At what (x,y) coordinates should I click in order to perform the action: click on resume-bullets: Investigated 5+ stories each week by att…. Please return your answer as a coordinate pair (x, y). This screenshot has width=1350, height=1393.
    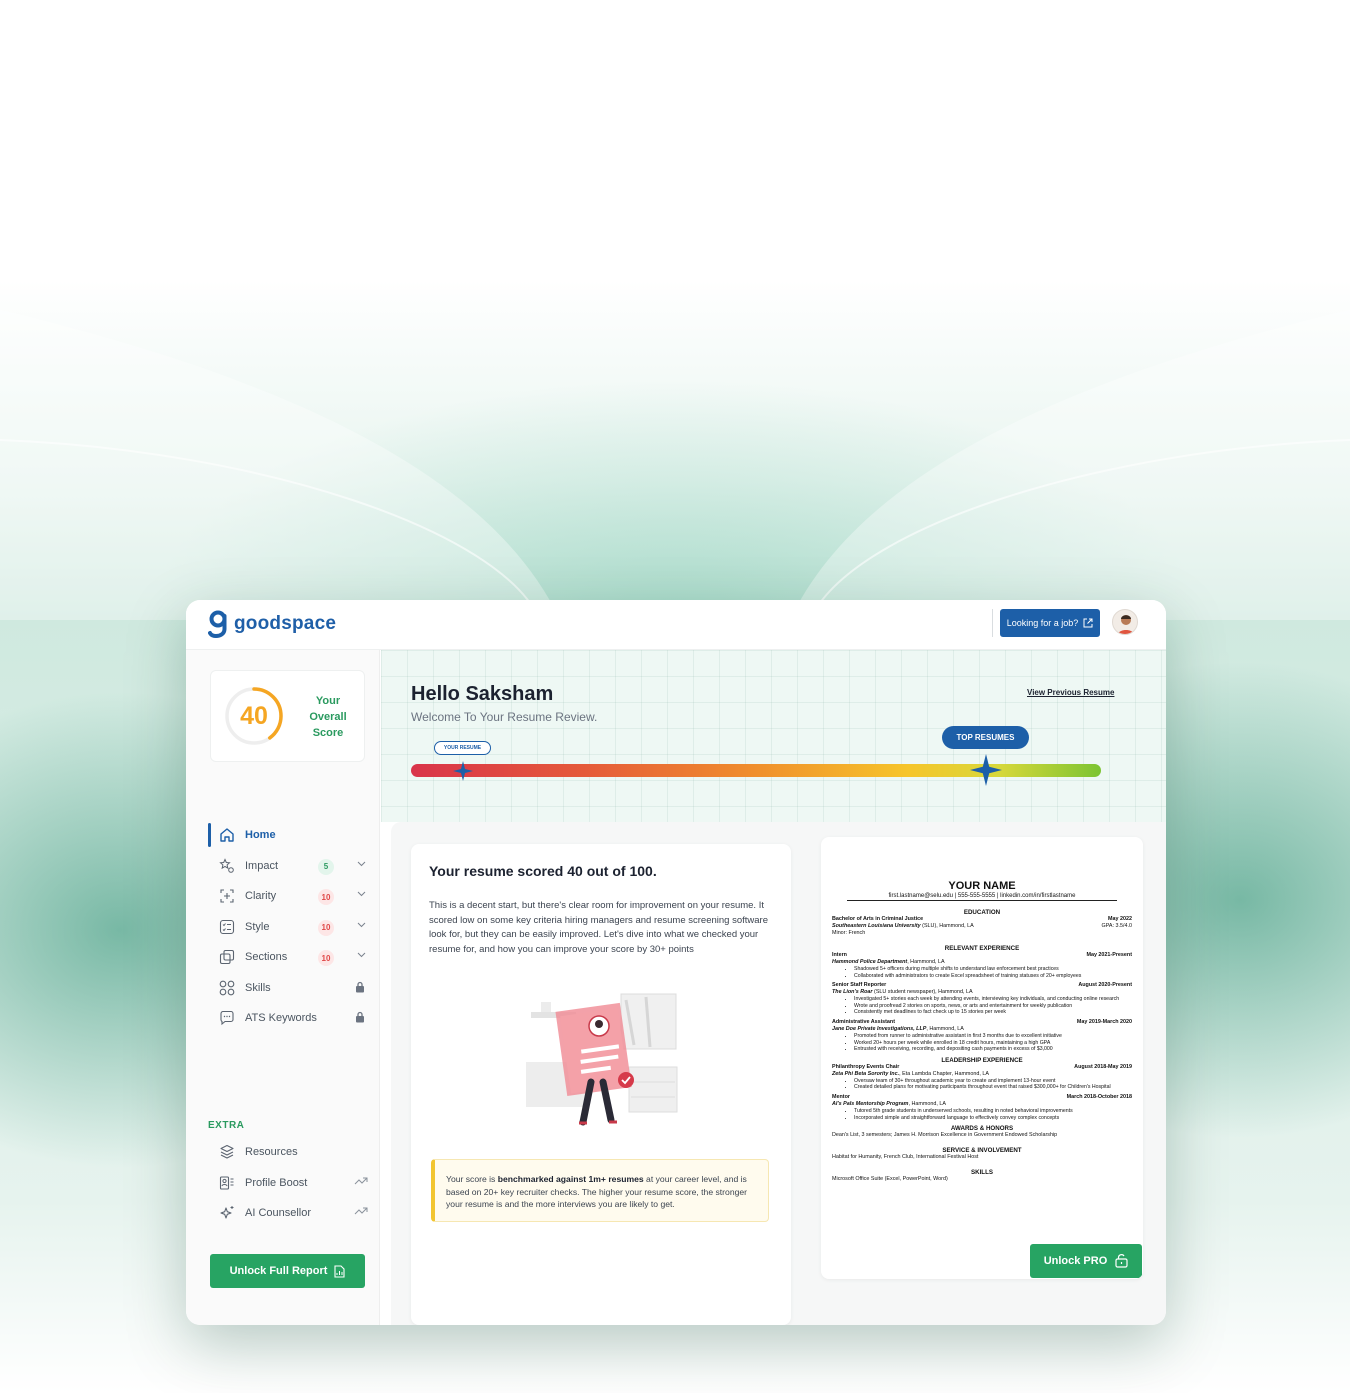
    Looking at the image, I should click on (982, 1006).